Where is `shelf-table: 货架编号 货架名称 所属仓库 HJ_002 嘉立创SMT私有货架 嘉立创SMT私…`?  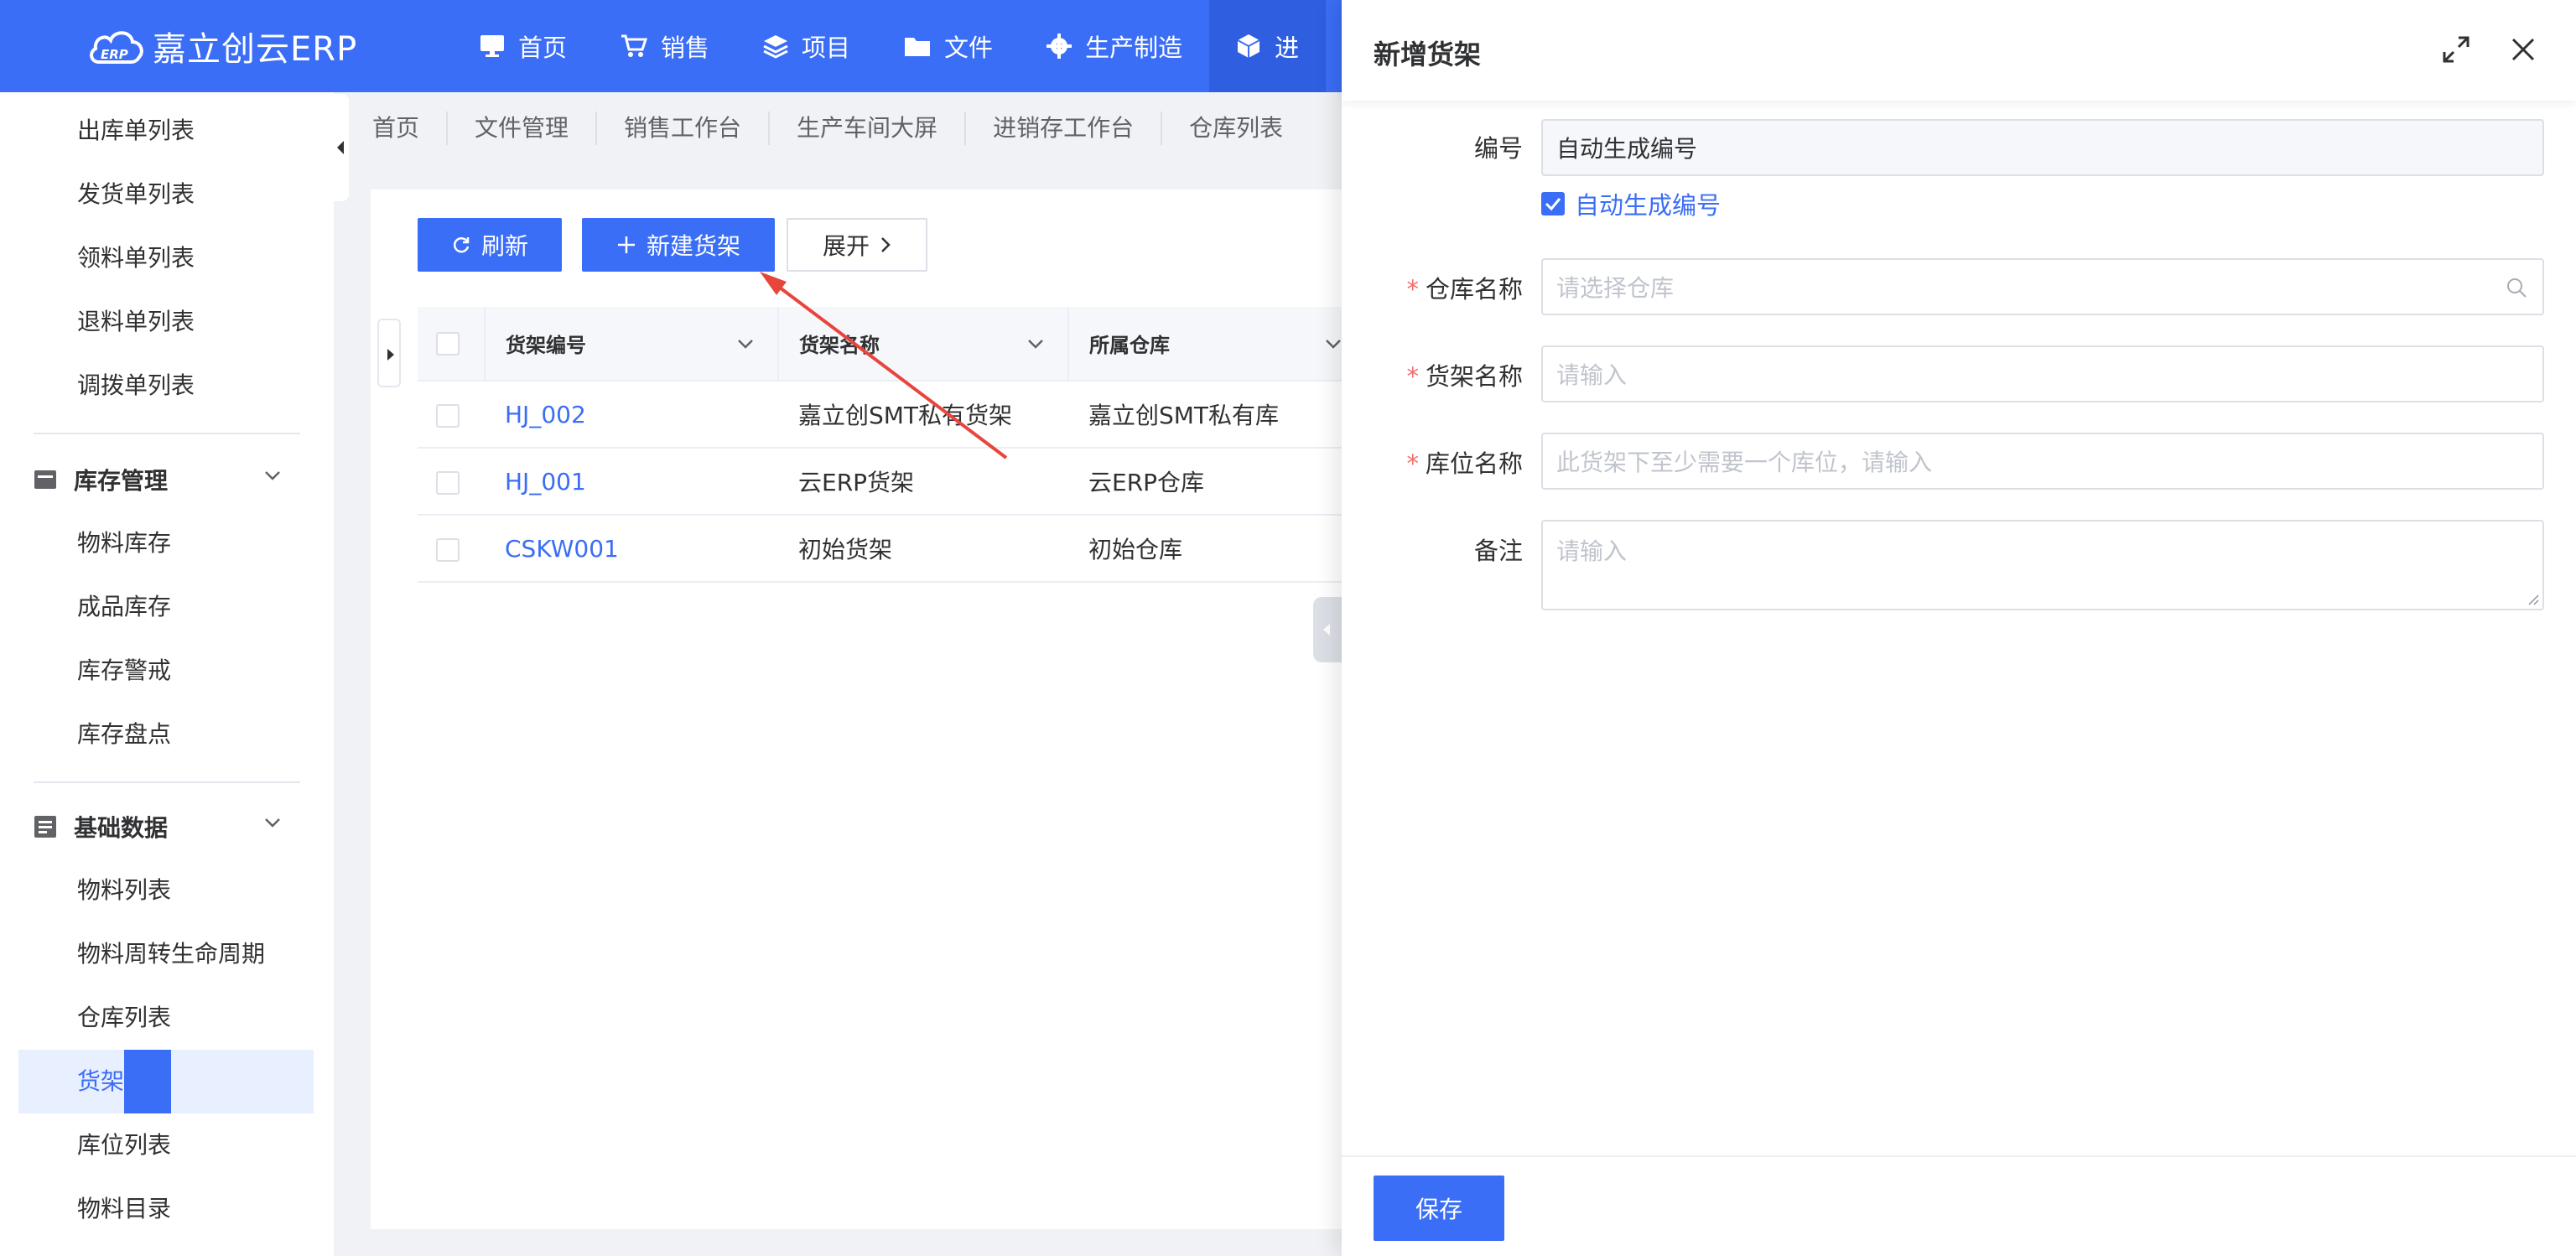 shelf-table: 货架编号 货架名称 所属仓库 HJ_002 嘉立创SMT私有货架 嘉立创SMT私… is located at coordinates (880, 445).